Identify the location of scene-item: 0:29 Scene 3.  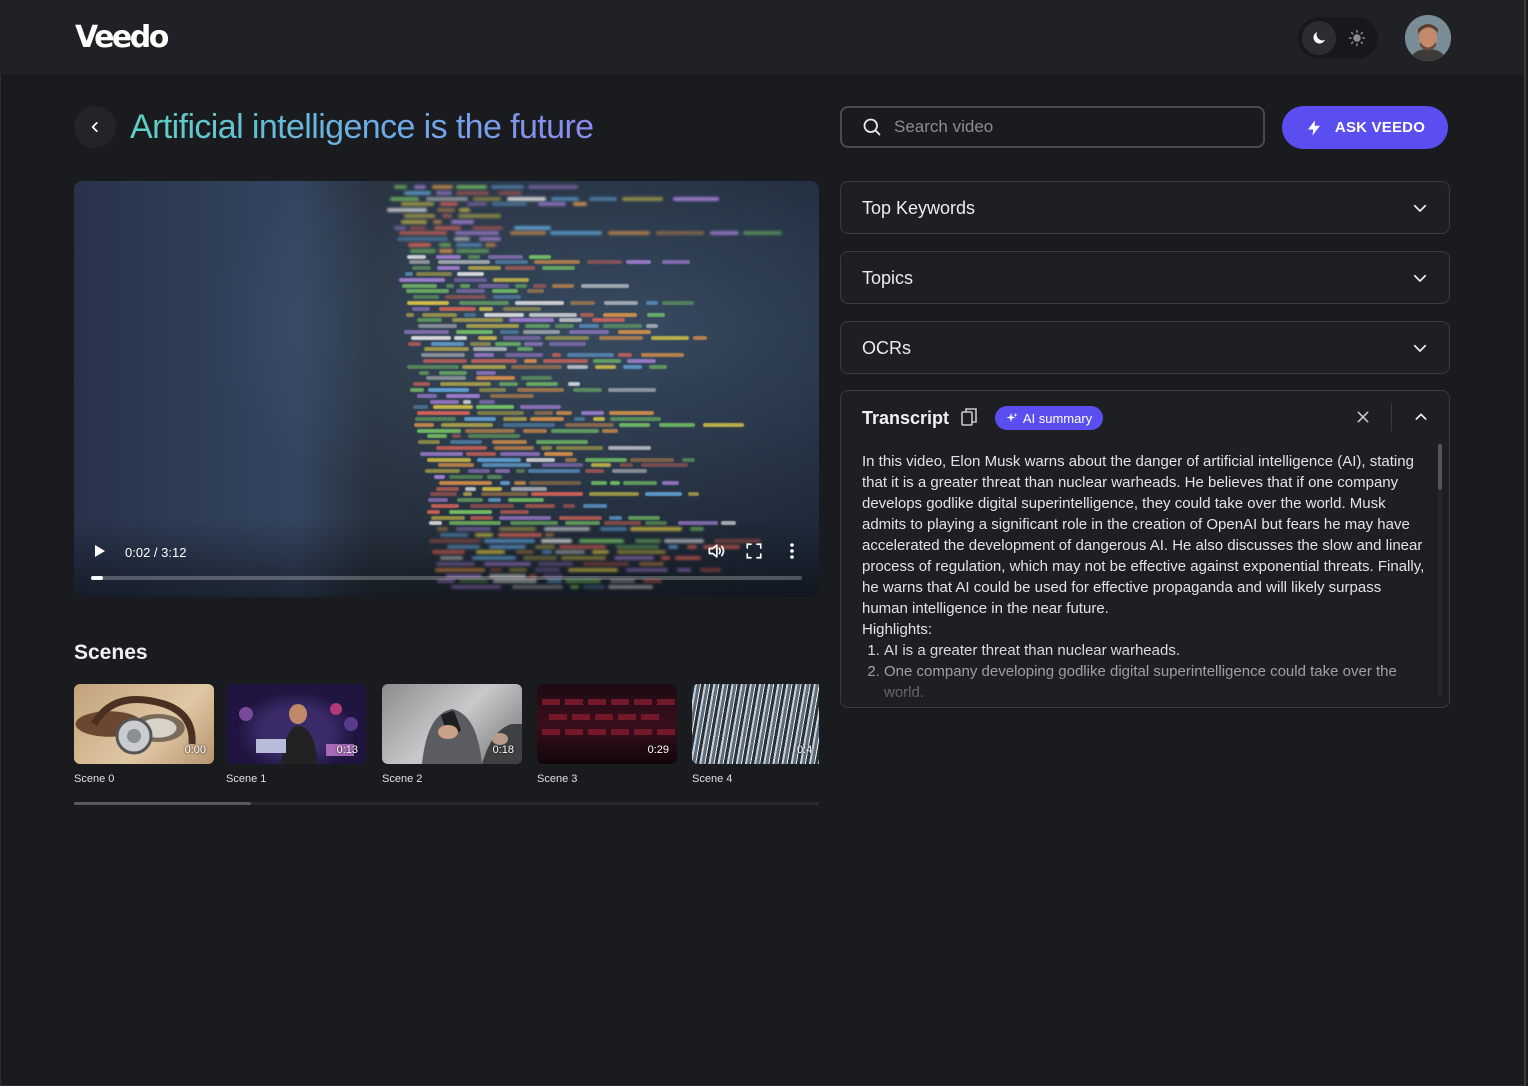
(607, 734).